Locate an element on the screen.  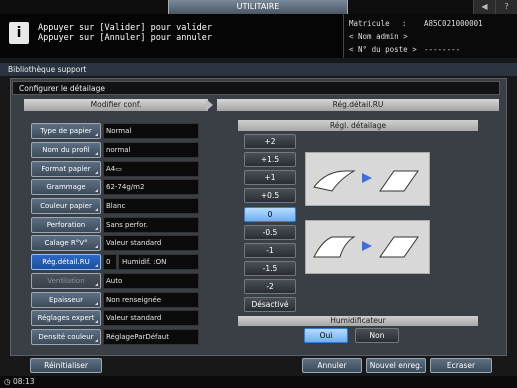
duplex-adjust-value: Valeur standard is located at coordinates (151, 243).